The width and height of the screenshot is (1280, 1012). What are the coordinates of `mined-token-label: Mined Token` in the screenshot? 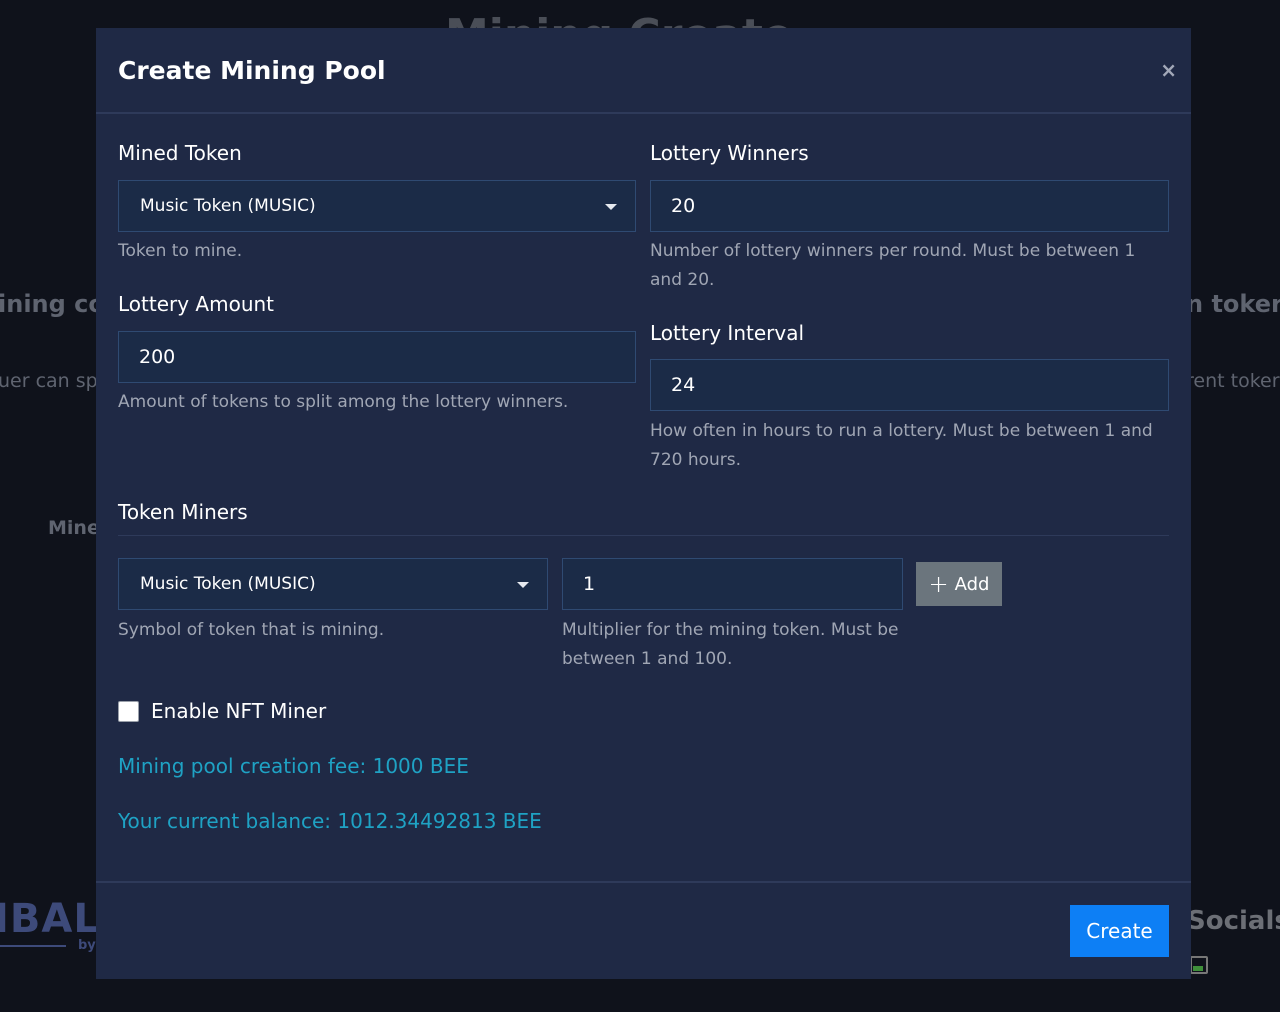 It's located at (180, 153).